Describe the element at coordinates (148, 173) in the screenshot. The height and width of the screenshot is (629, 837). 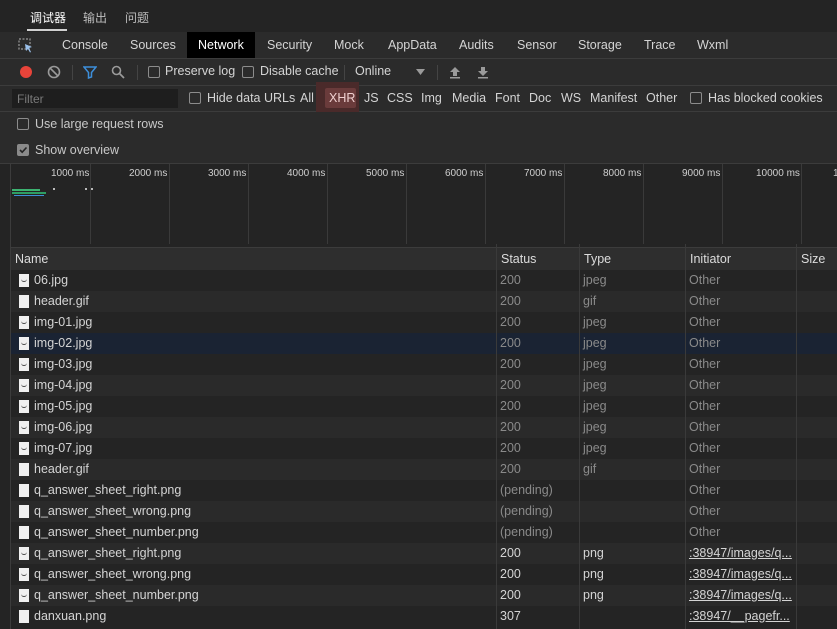
I see `overview-tick: 2000 ms` at that location.